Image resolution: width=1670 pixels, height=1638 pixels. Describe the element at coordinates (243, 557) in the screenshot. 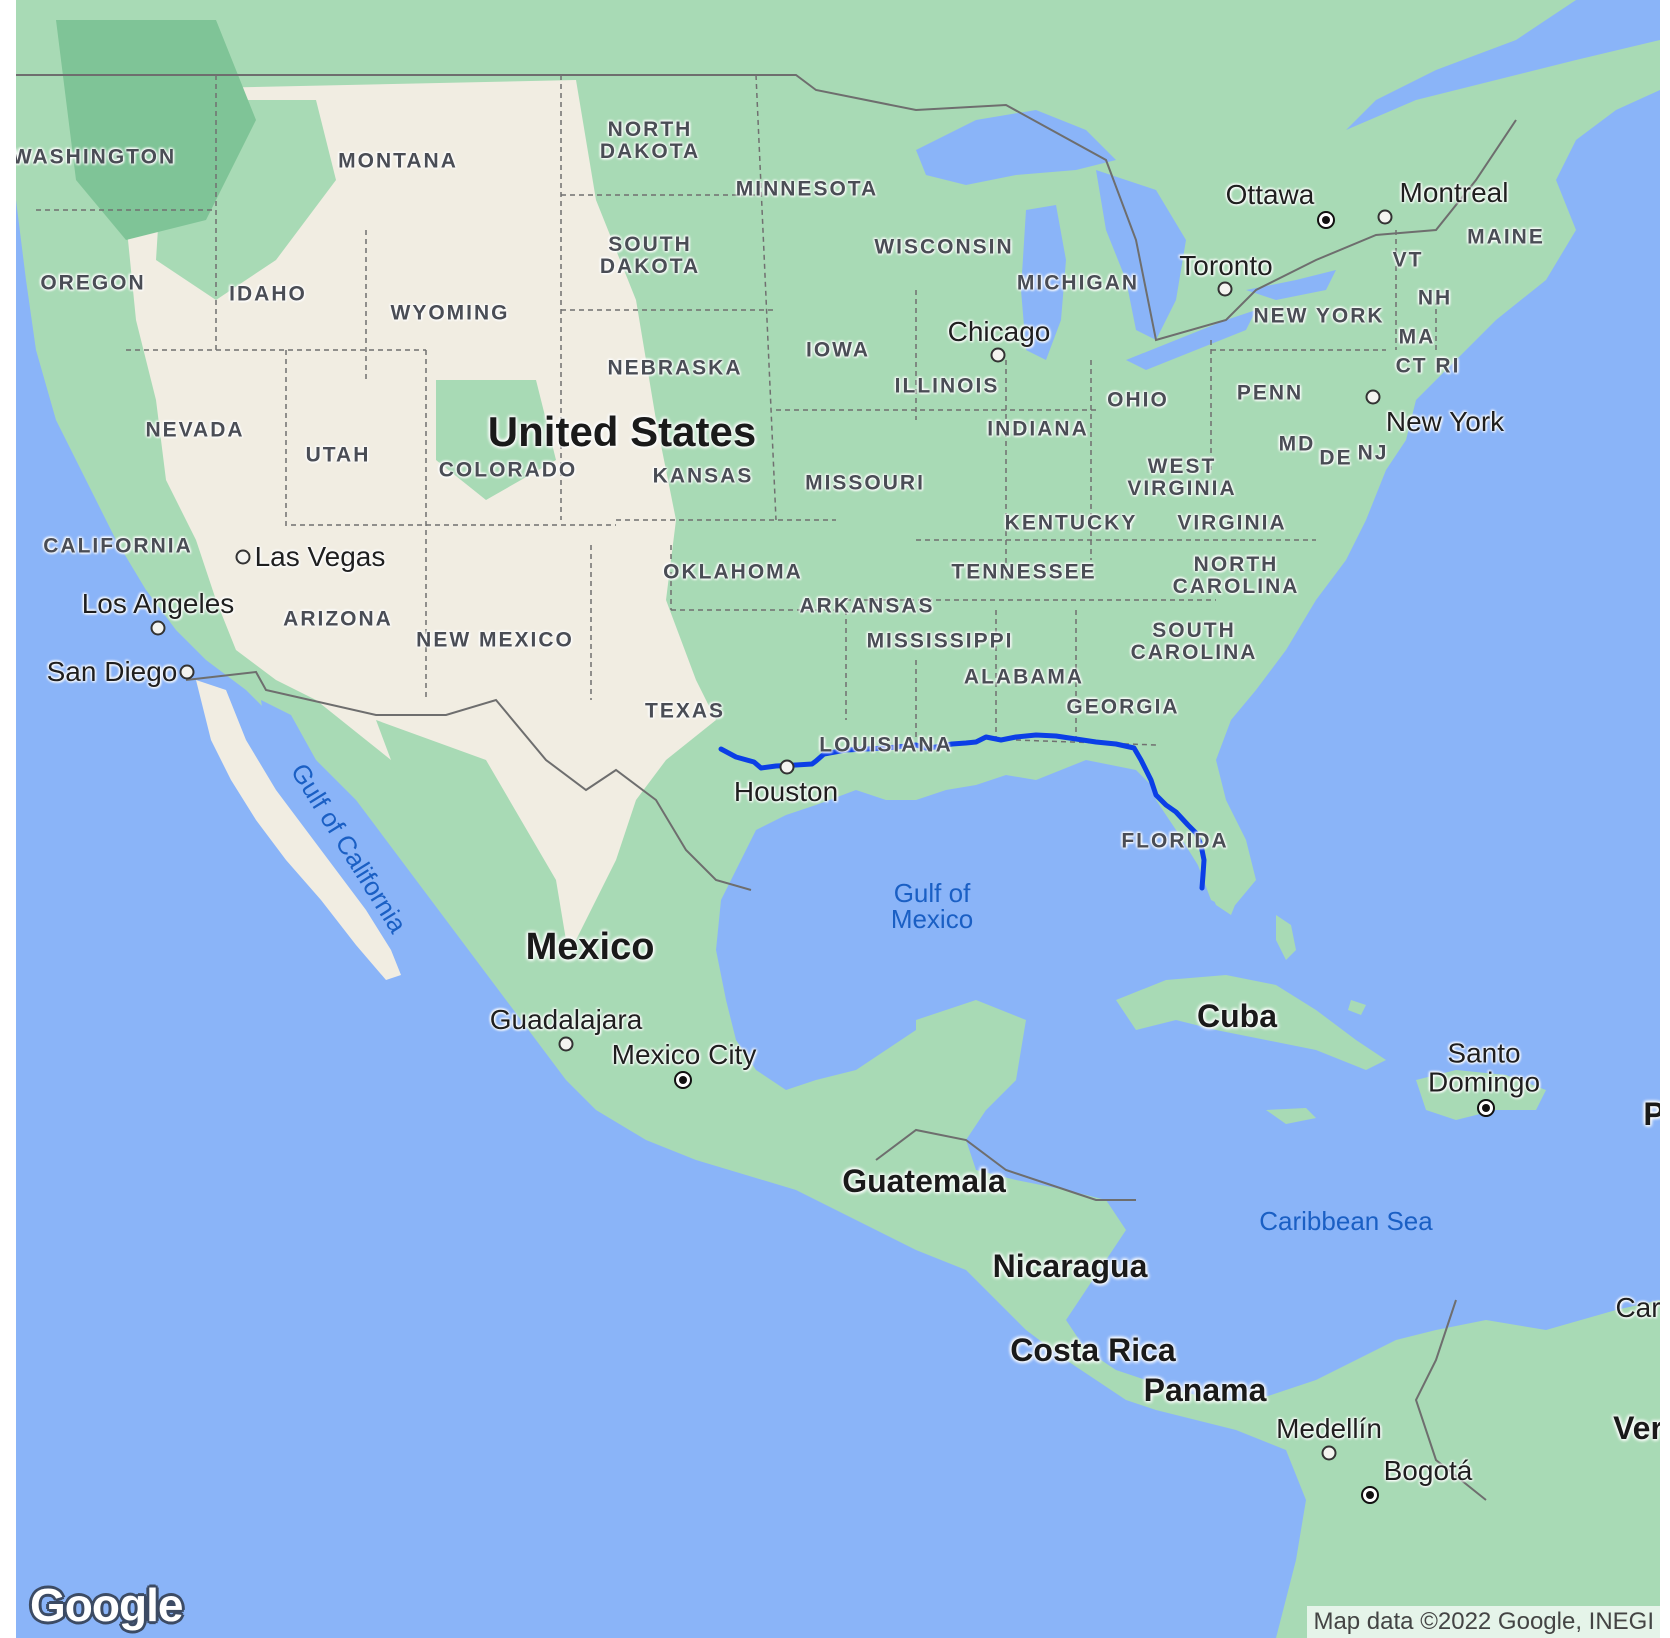

I see `city-marker-las-vegas` at that location.